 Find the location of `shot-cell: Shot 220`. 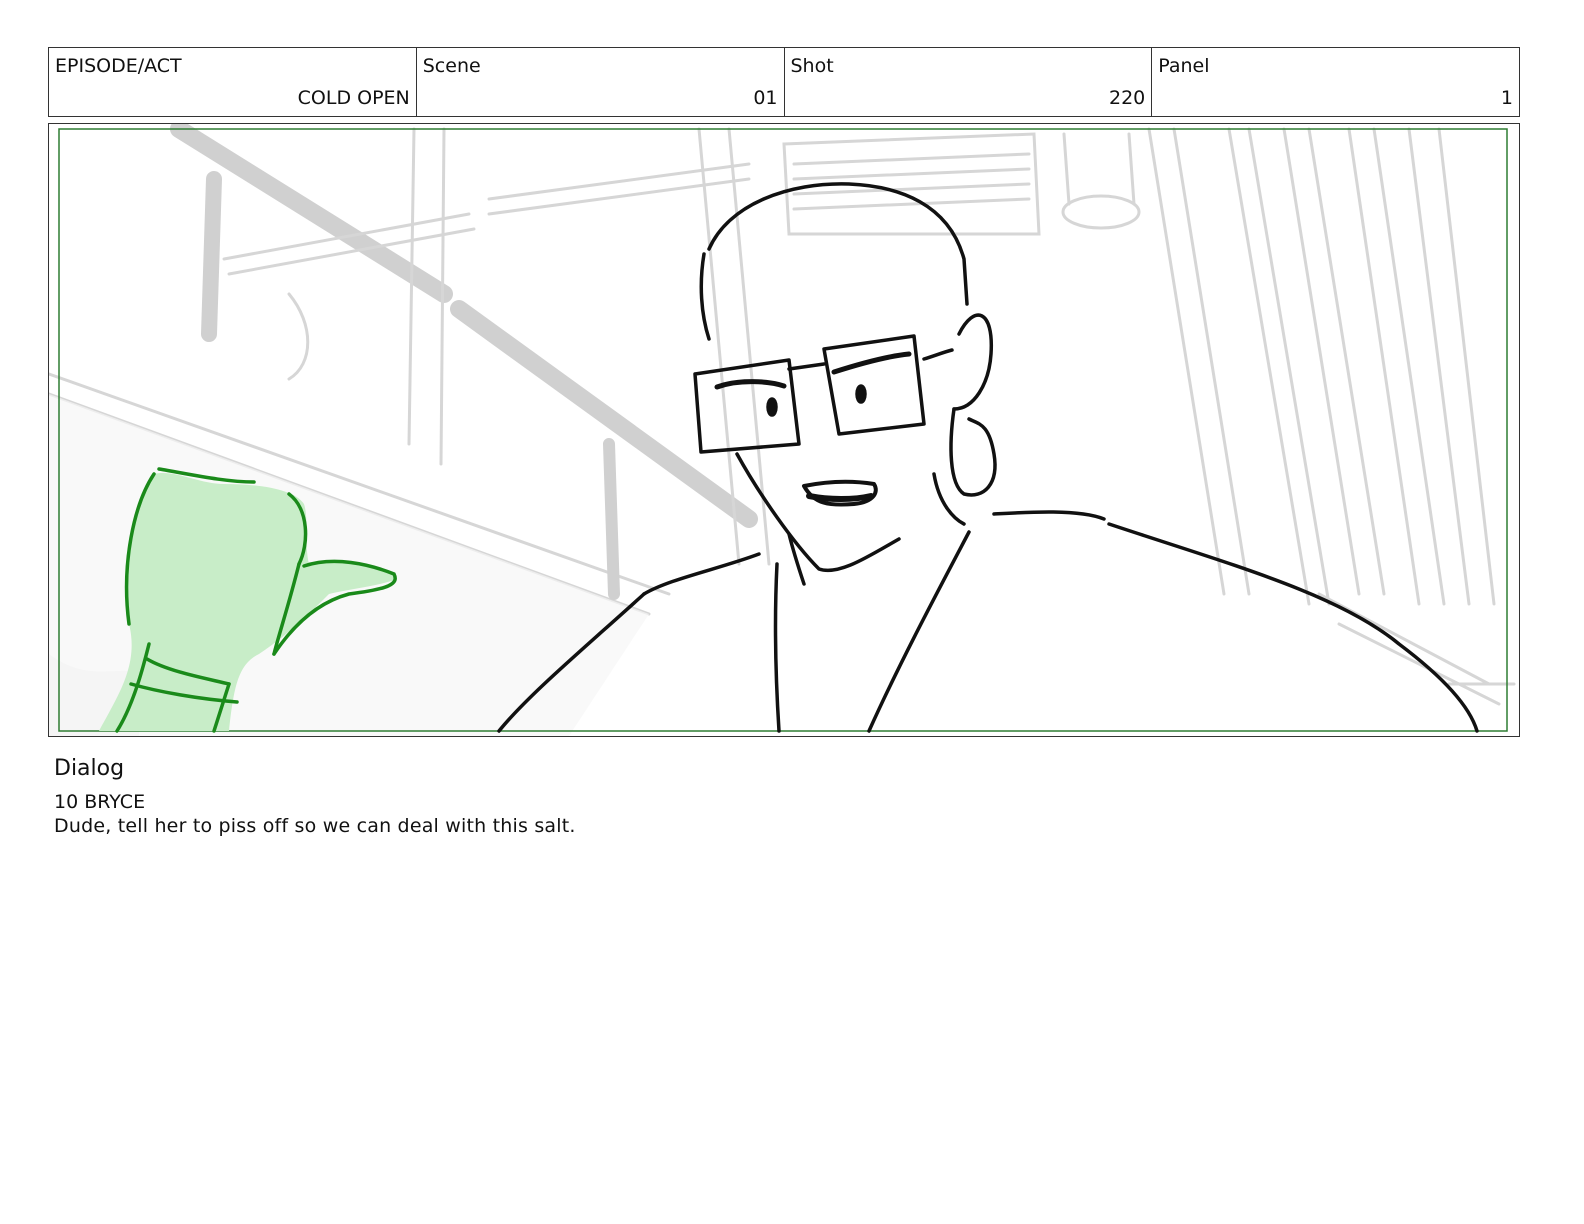

shot-cell: Shot 220 is located at coordinates (969, 82).